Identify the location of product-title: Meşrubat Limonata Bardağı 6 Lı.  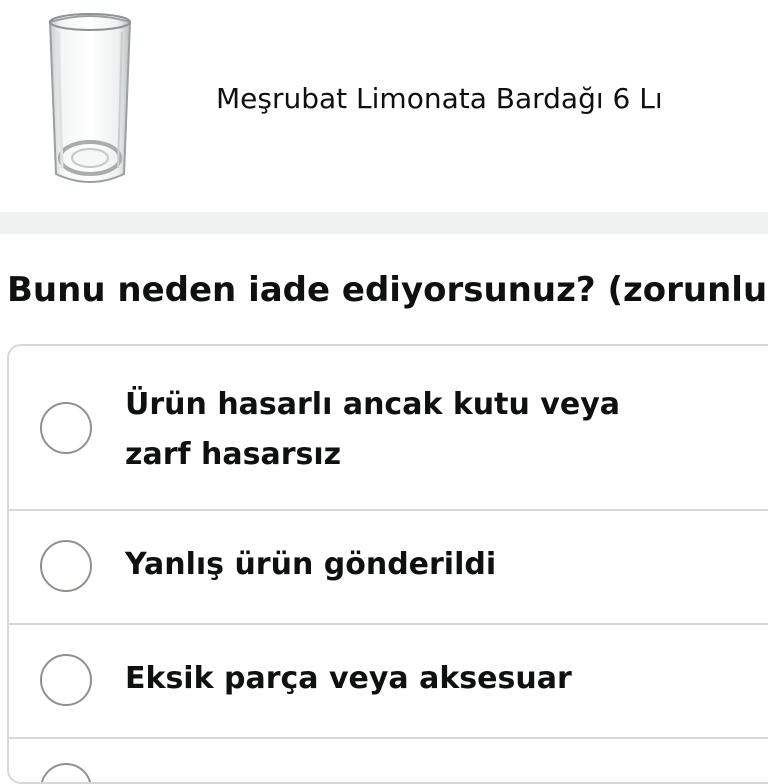
(439, 98).